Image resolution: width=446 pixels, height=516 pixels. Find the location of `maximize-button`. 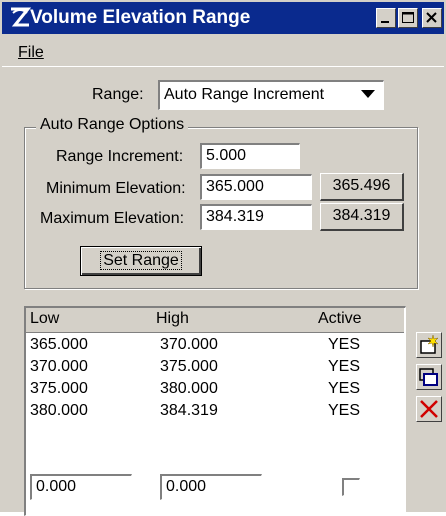

maximize-button is located at coordinates (408, 18).